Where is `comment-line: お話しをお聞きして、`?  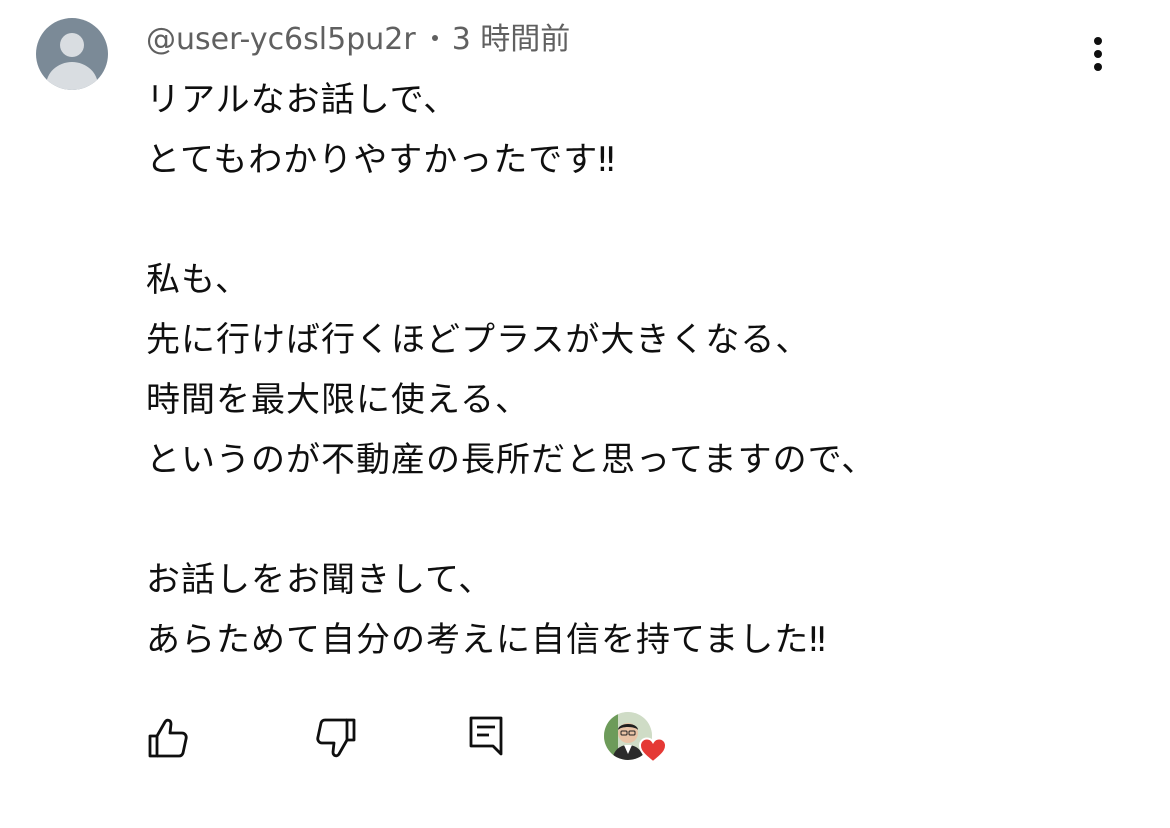
comment-line: お話しをお聞きして、 is located at coordinates (320, 580).